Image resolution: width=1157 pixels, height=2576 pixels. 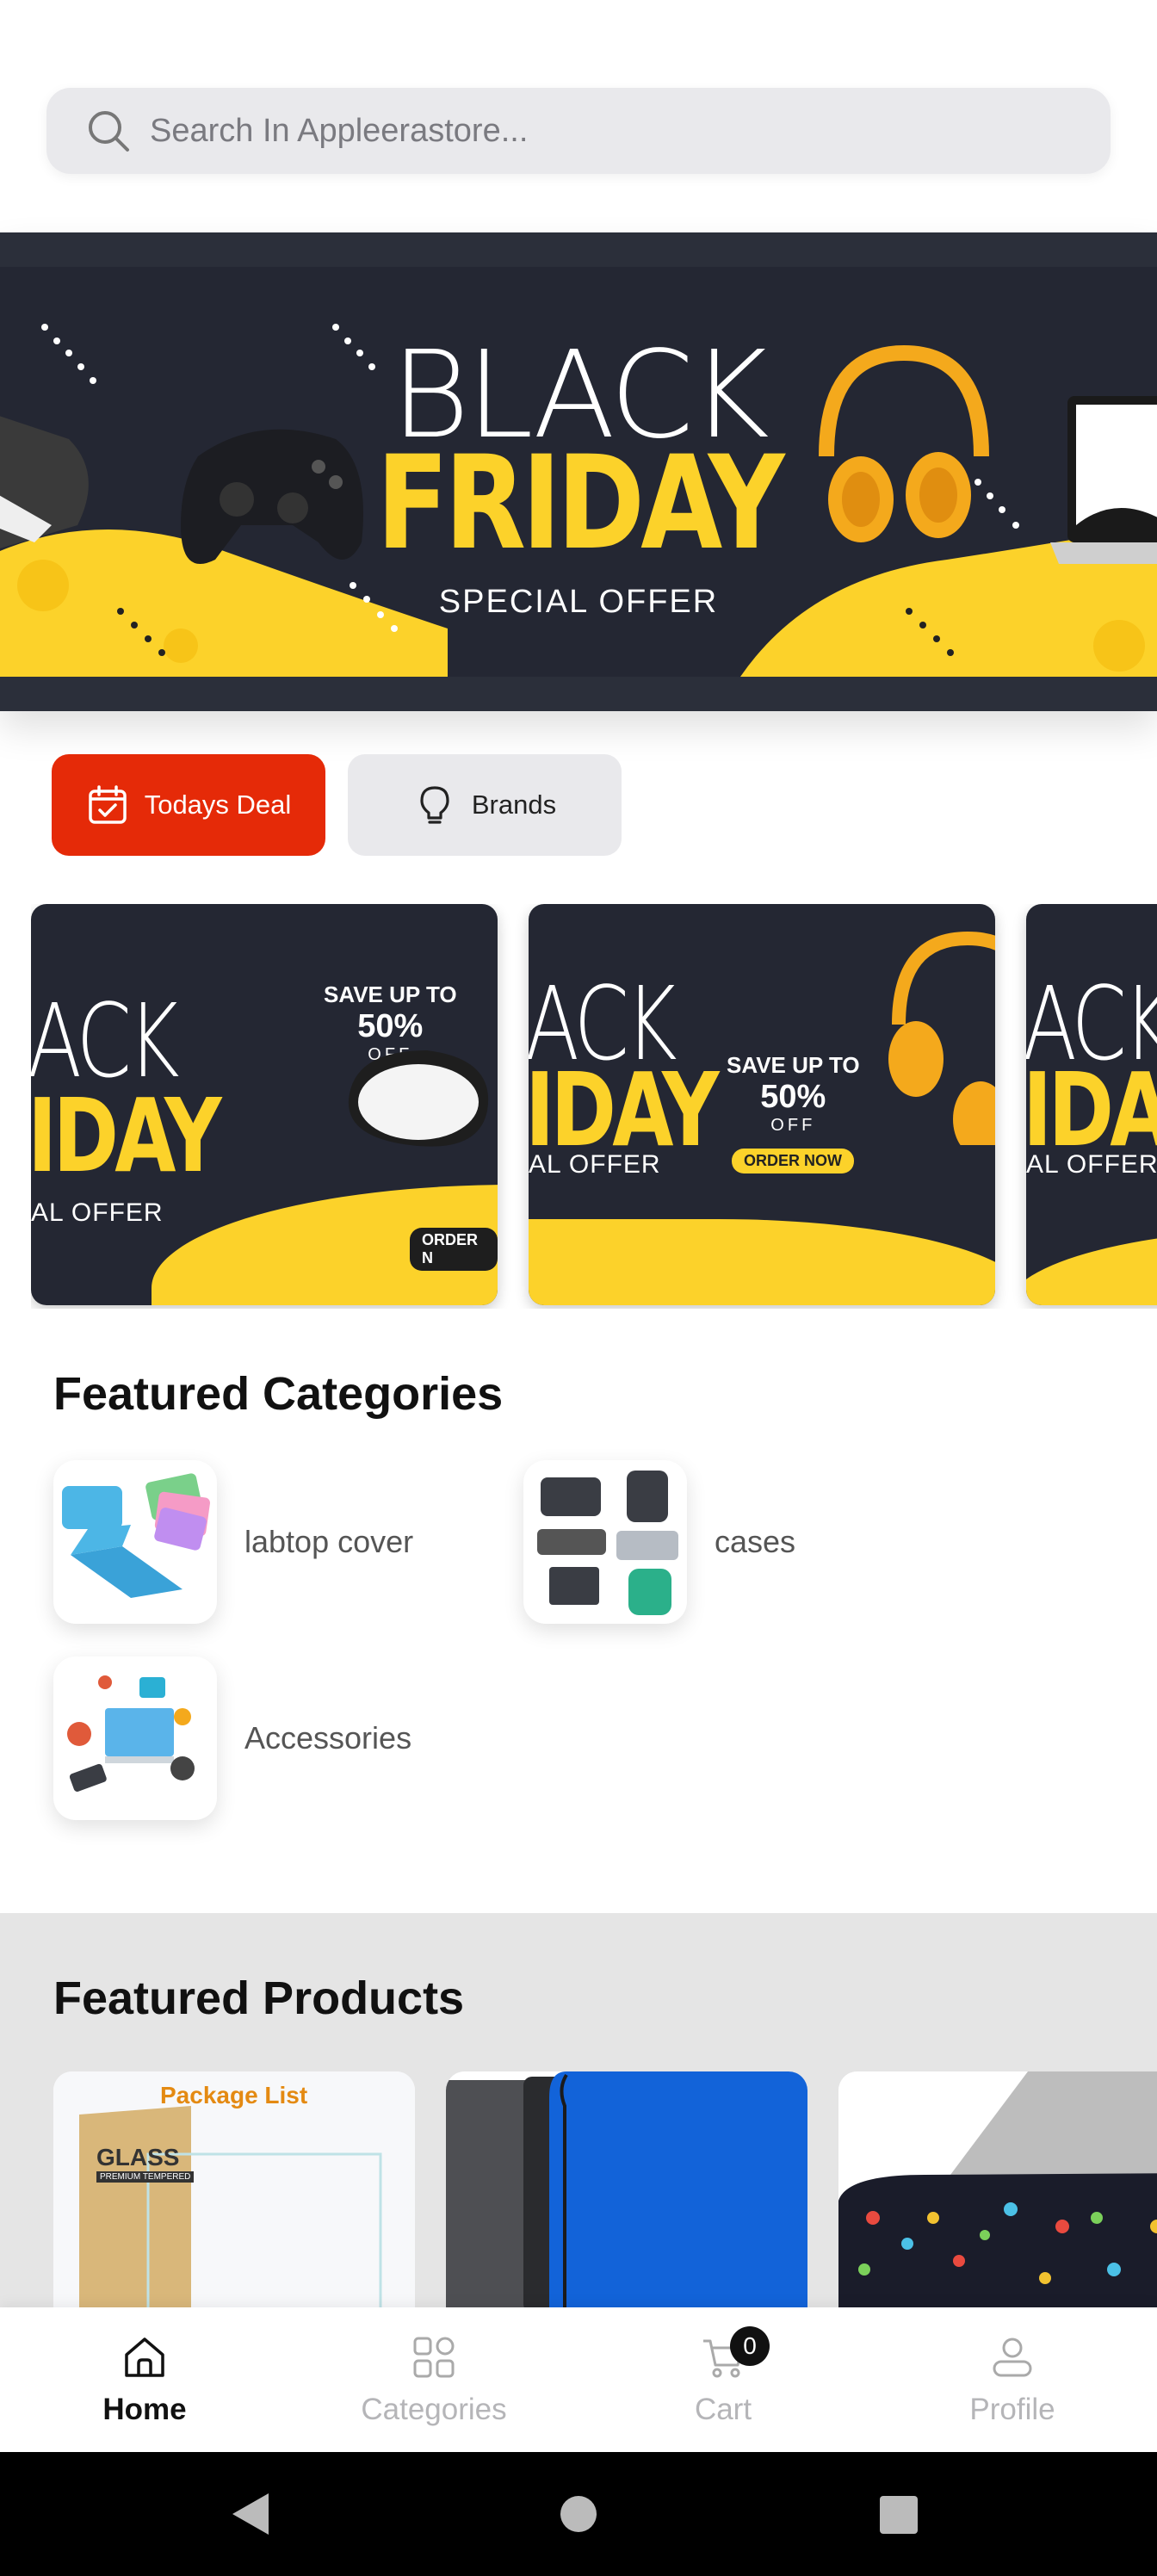 I want to click on search-input, so click(x=580, y=131).